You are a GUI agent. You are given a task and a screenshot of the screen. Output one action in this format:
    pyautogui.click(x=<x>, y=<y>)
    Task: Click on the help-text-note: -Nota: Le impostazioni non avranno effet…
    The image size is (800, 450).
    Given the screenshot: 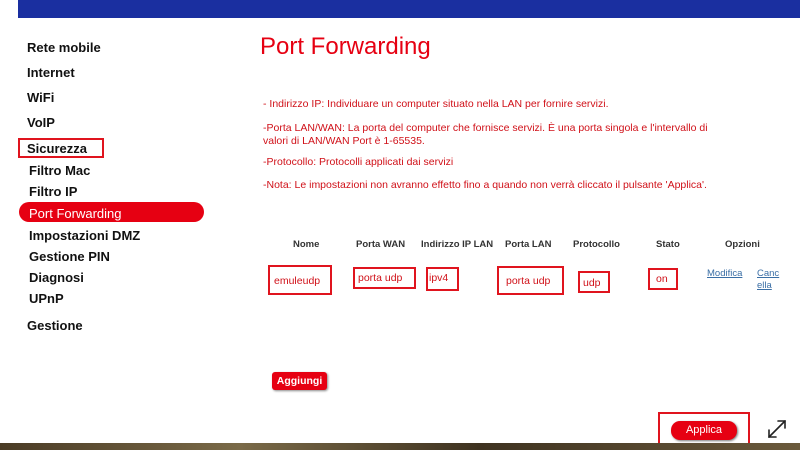 What is the action you would take?
    pyautogui.click(x=485, y=185)
    